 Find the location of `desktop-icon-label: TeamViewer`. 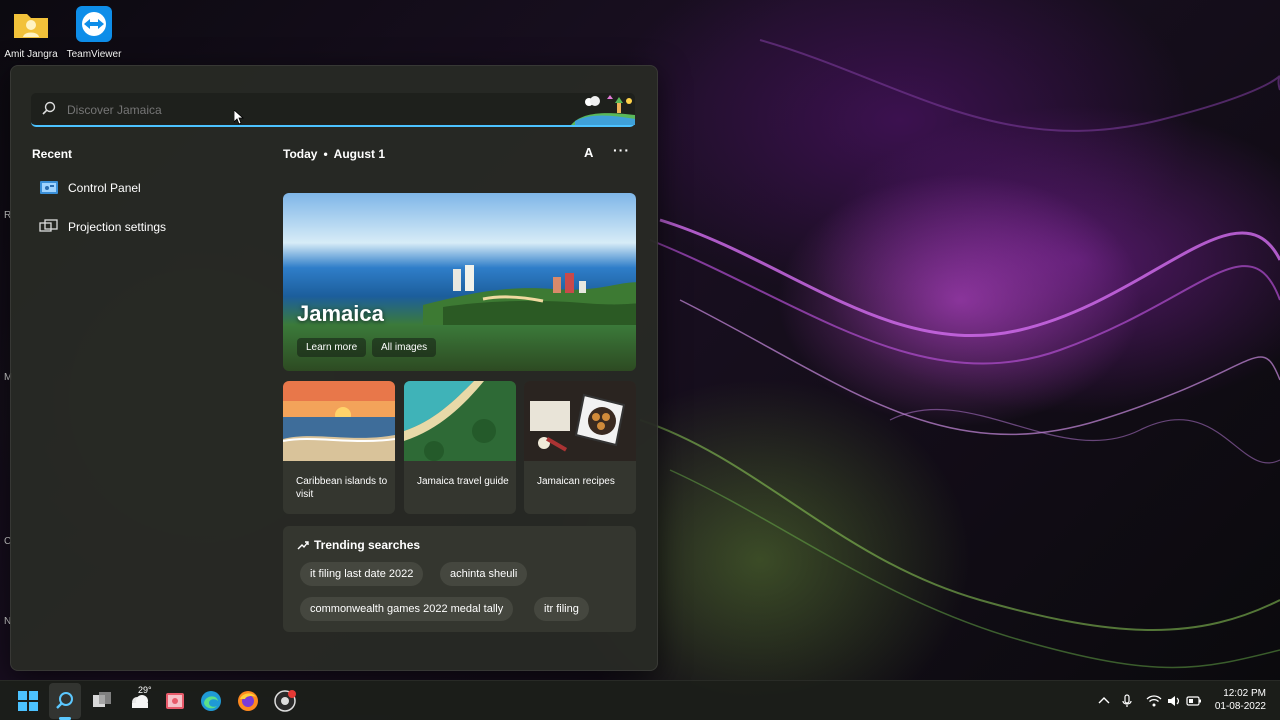

desktop-icon-label: TeamViewer is located at coordinates (94, 54).